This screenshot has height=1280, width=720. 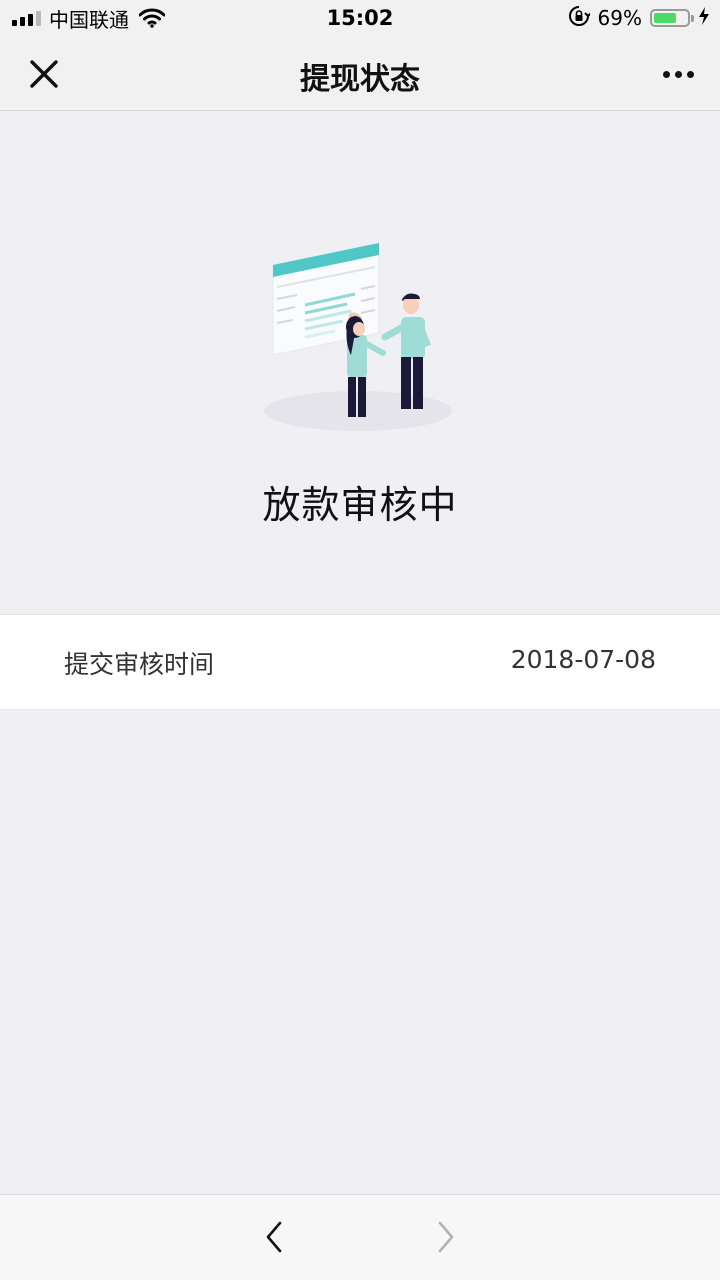 I want to click on forward-button, so click(x=446, y=1237).